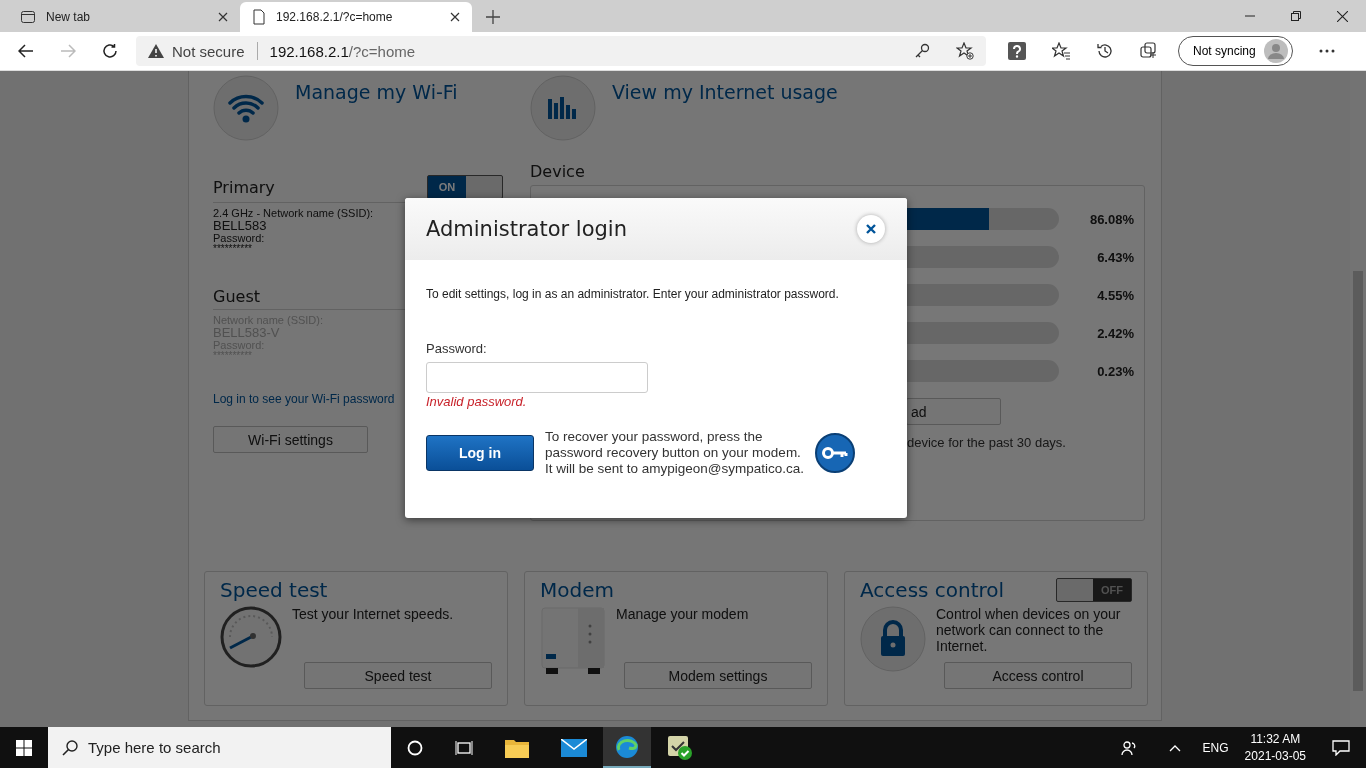  Describe the element at coordinates (563, 108) in the screenshot. I see `bar-chart-icon` at that location.